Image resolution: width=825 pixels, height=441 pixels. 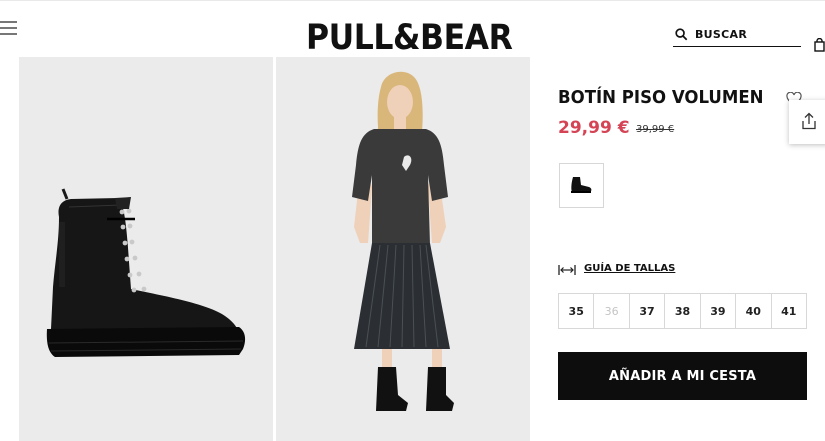 I want to click on size-option: 40, so click(x=752, y=311).